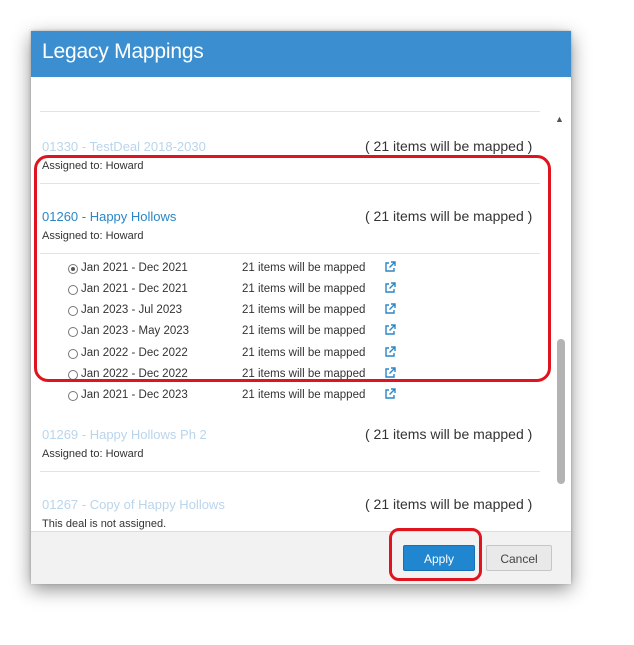 The image size is (634, 645). What do you see at coordinates (133, 504) in the screenshot?
I see `deal-title-link: 01267 - Copy of Happy Hollows` at bounding box center [133, 504].